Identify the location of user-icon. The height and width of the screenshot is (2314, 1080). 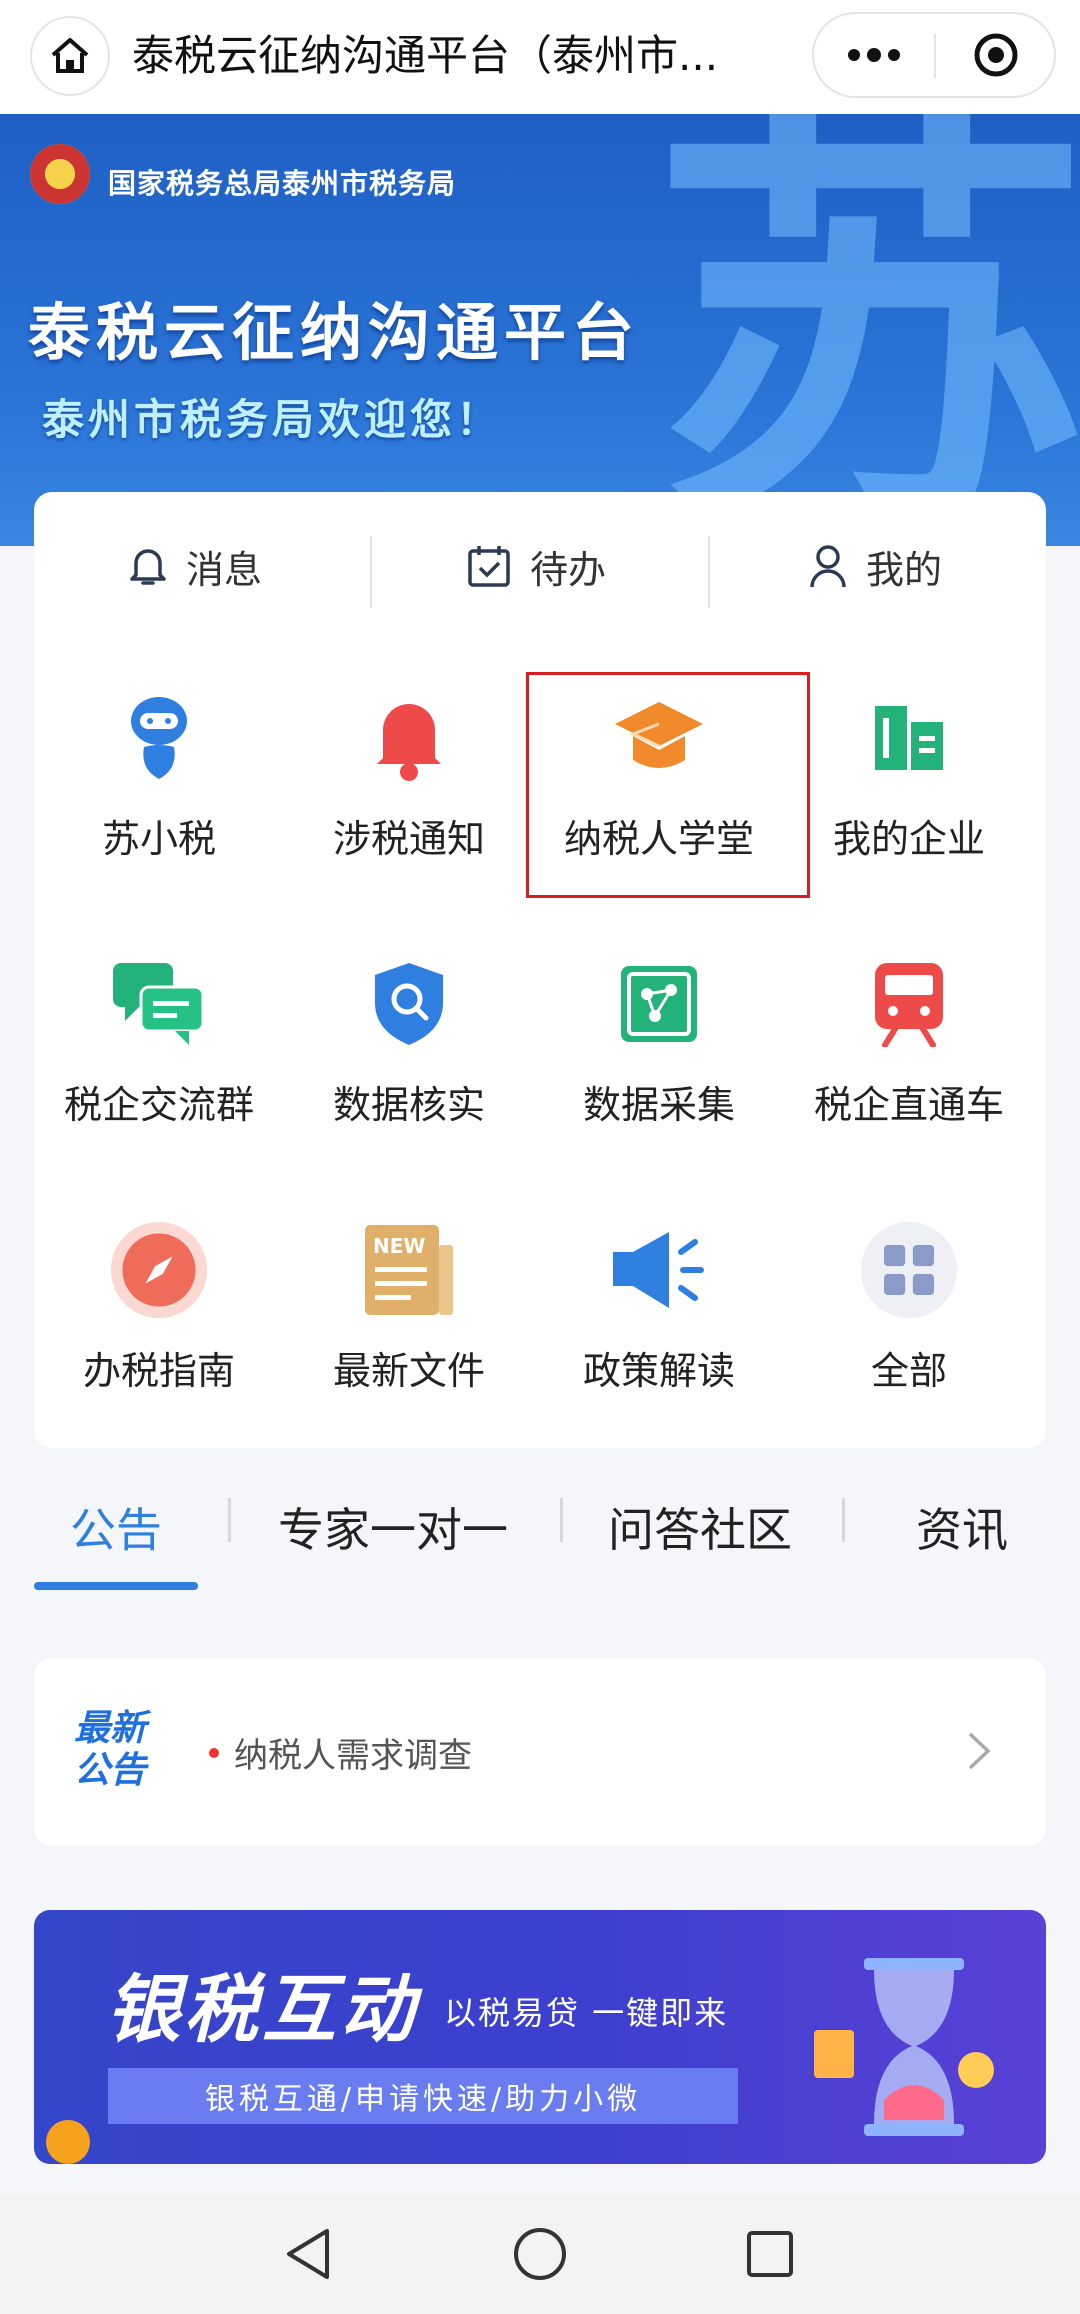
(828, 566).